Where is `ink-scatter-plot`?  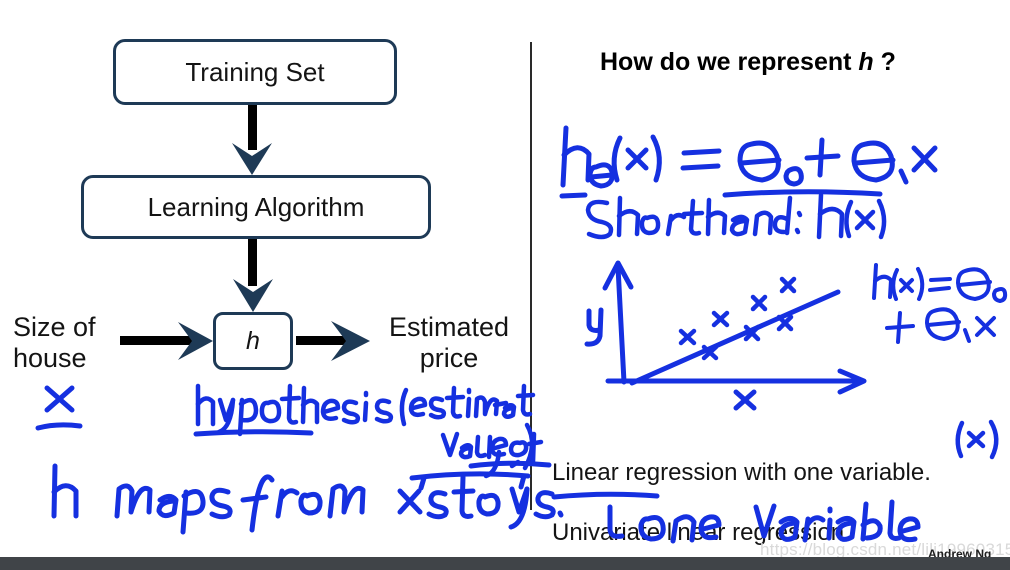 ink-scatter-plot is located at coordinates (734, 327).